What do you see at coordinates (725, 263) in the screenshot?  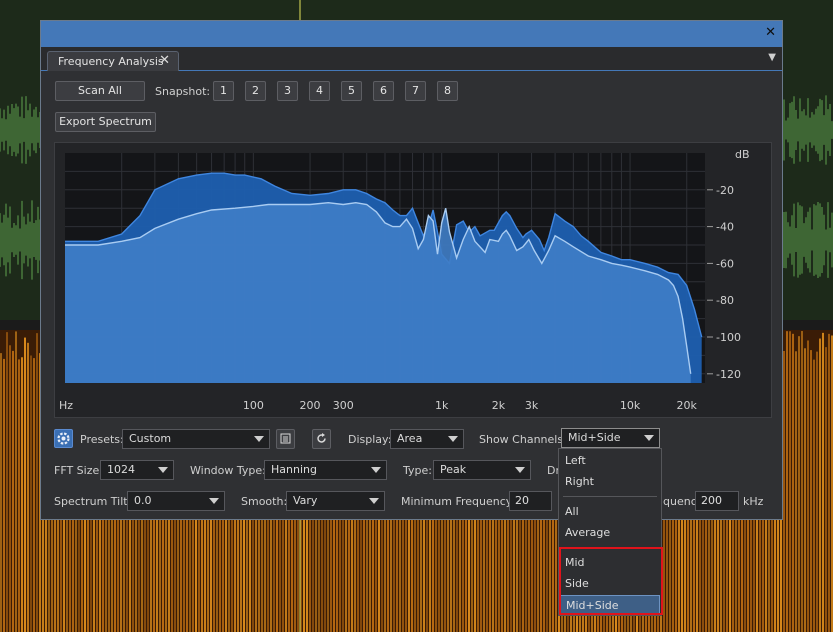 I see `y-tick-label: -60` at bounding box center [725, 263].